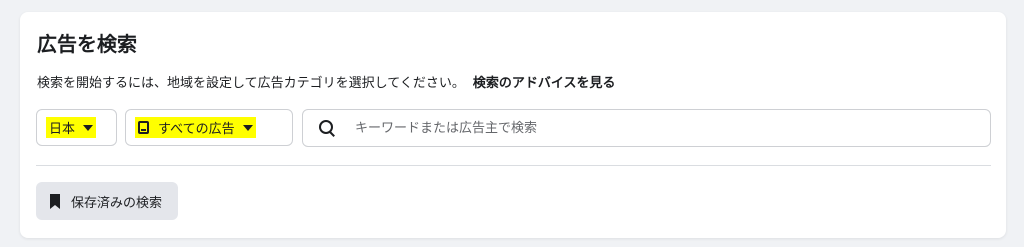 The height and width of the screenshot is (247, 1024). Describe the element at coordinates (62, 129) in the screenshot. I see `country-dropdown-label: 日本` at that location.